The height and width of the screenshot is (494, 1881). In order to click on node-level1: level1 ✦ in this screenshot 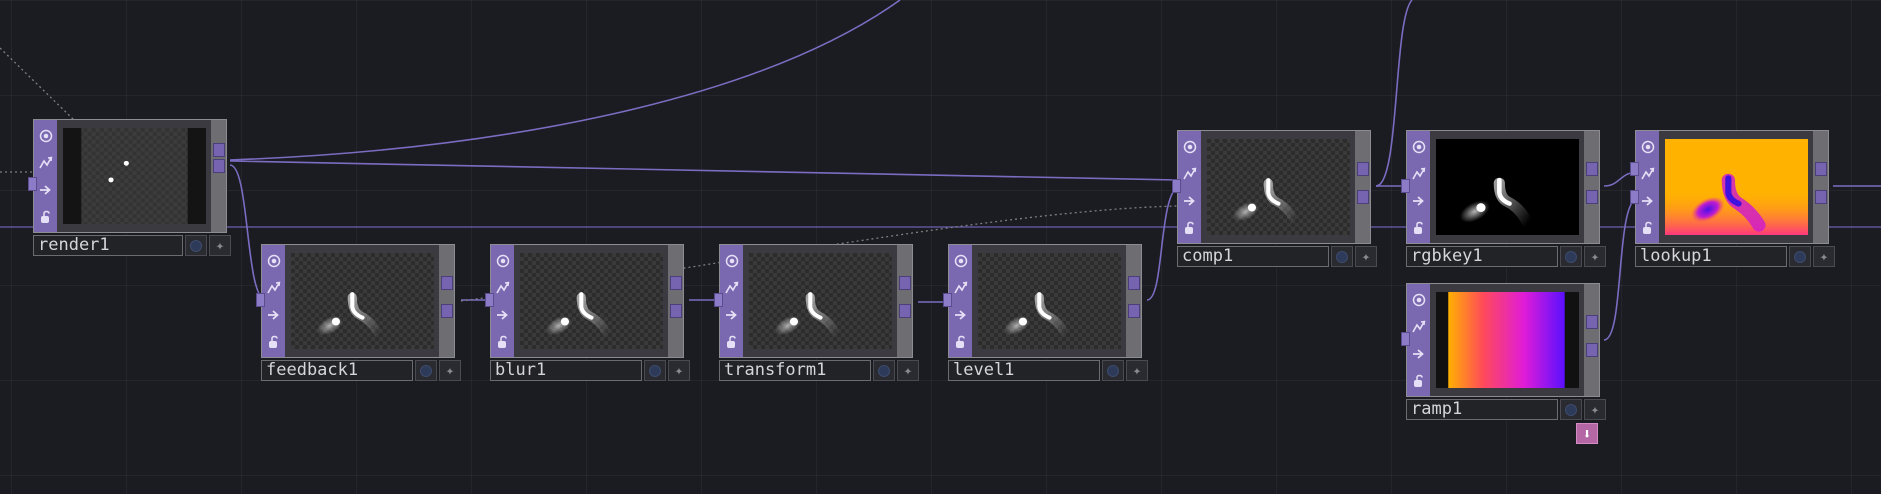, I will do `click(1045, 314)`.